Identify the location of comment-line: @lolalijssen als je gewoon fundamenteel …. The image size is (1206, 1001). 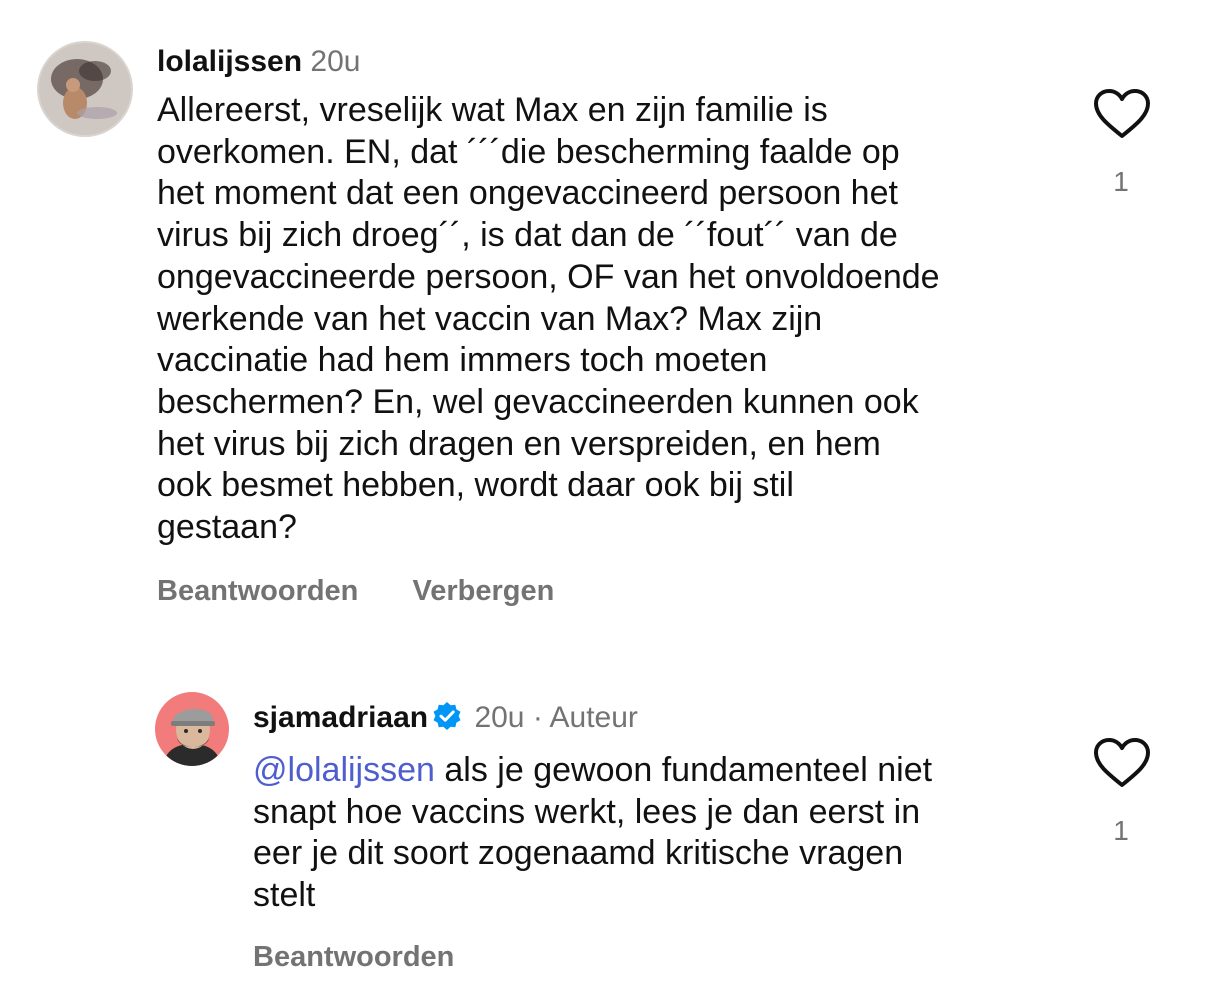
(592, 771).